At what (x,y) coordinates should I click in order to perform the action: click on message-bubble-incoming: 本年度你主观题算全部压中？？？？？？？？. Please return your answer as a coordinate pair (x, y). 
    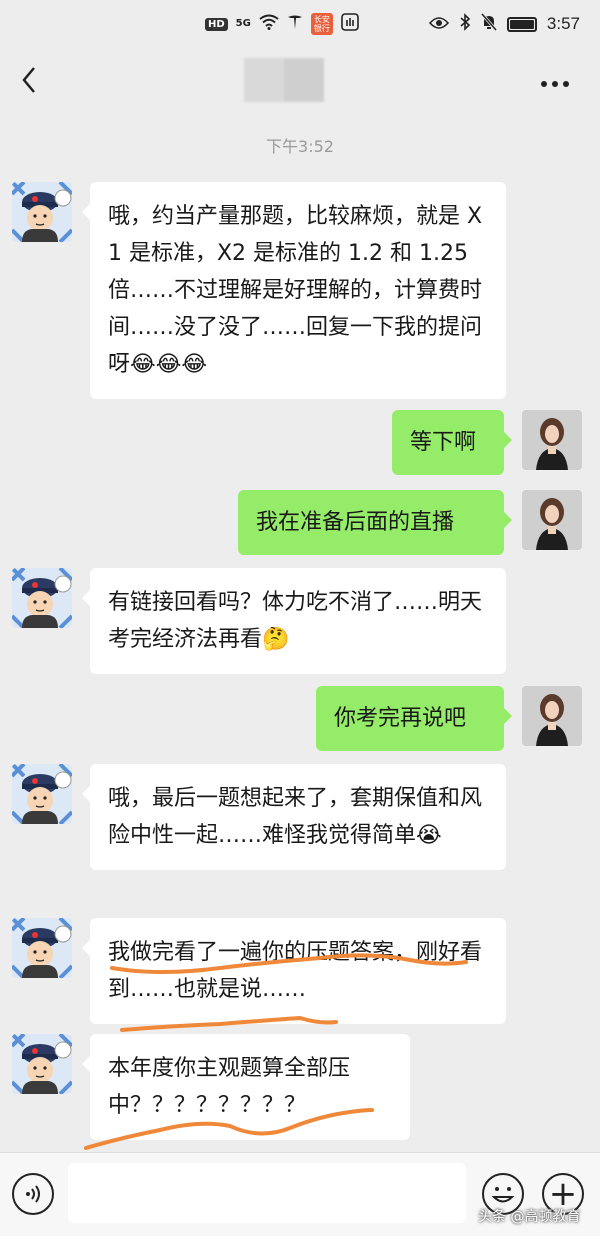
    Looking at the image, I should click on (246, 1087).